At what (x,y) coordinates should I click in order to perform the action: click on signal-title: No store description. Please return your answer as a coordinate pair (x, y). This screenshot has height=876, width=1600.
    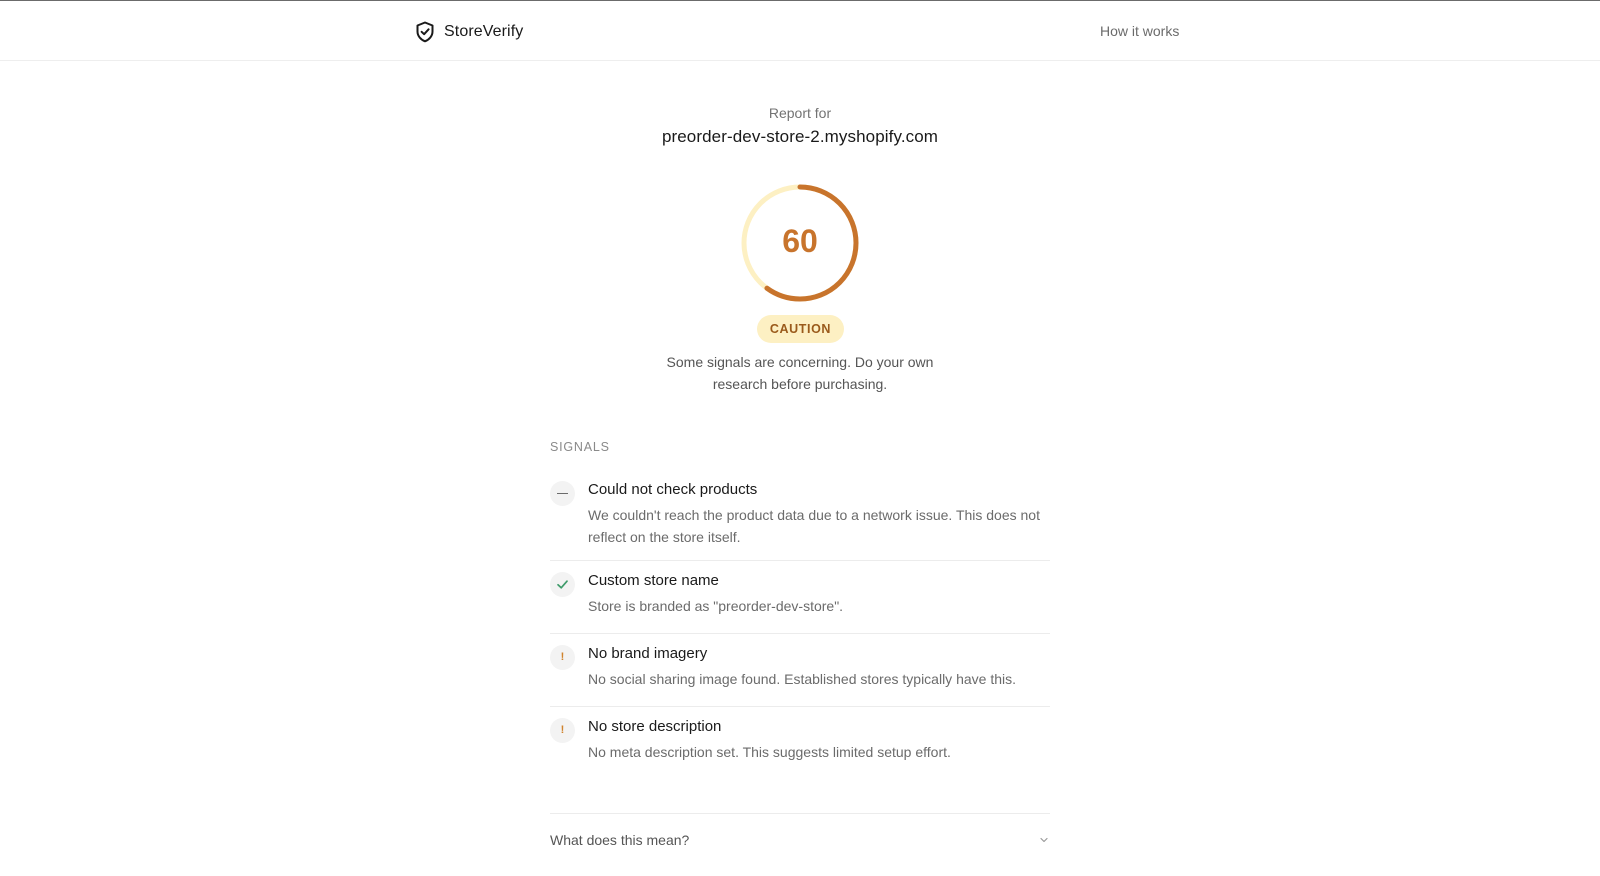
    Looking at the image, I should click on (655, 726).